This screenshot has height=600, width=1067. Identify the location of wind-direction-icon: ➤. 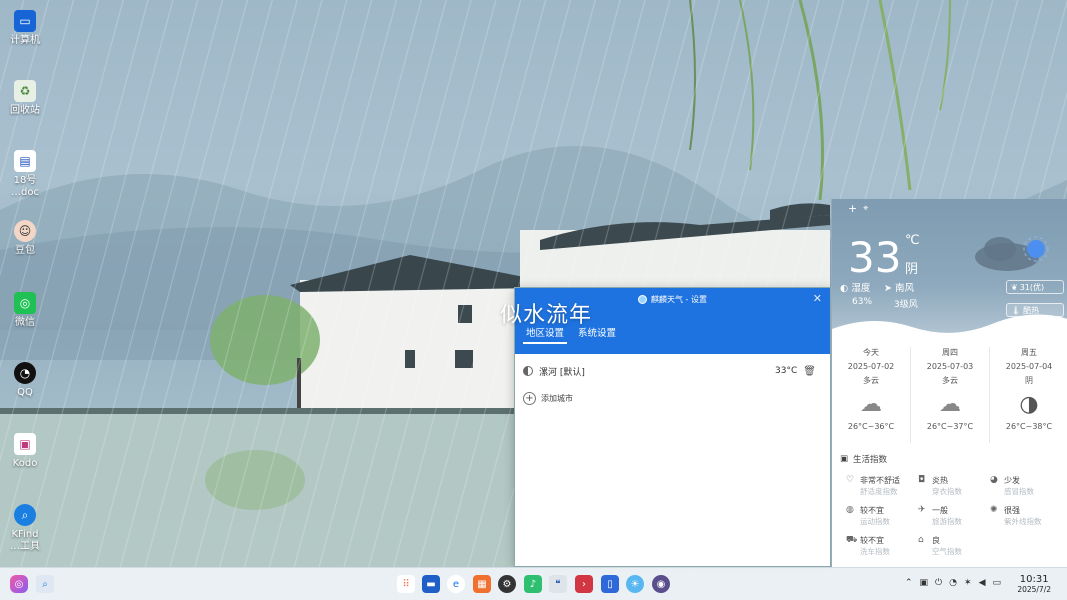
(888, 288).